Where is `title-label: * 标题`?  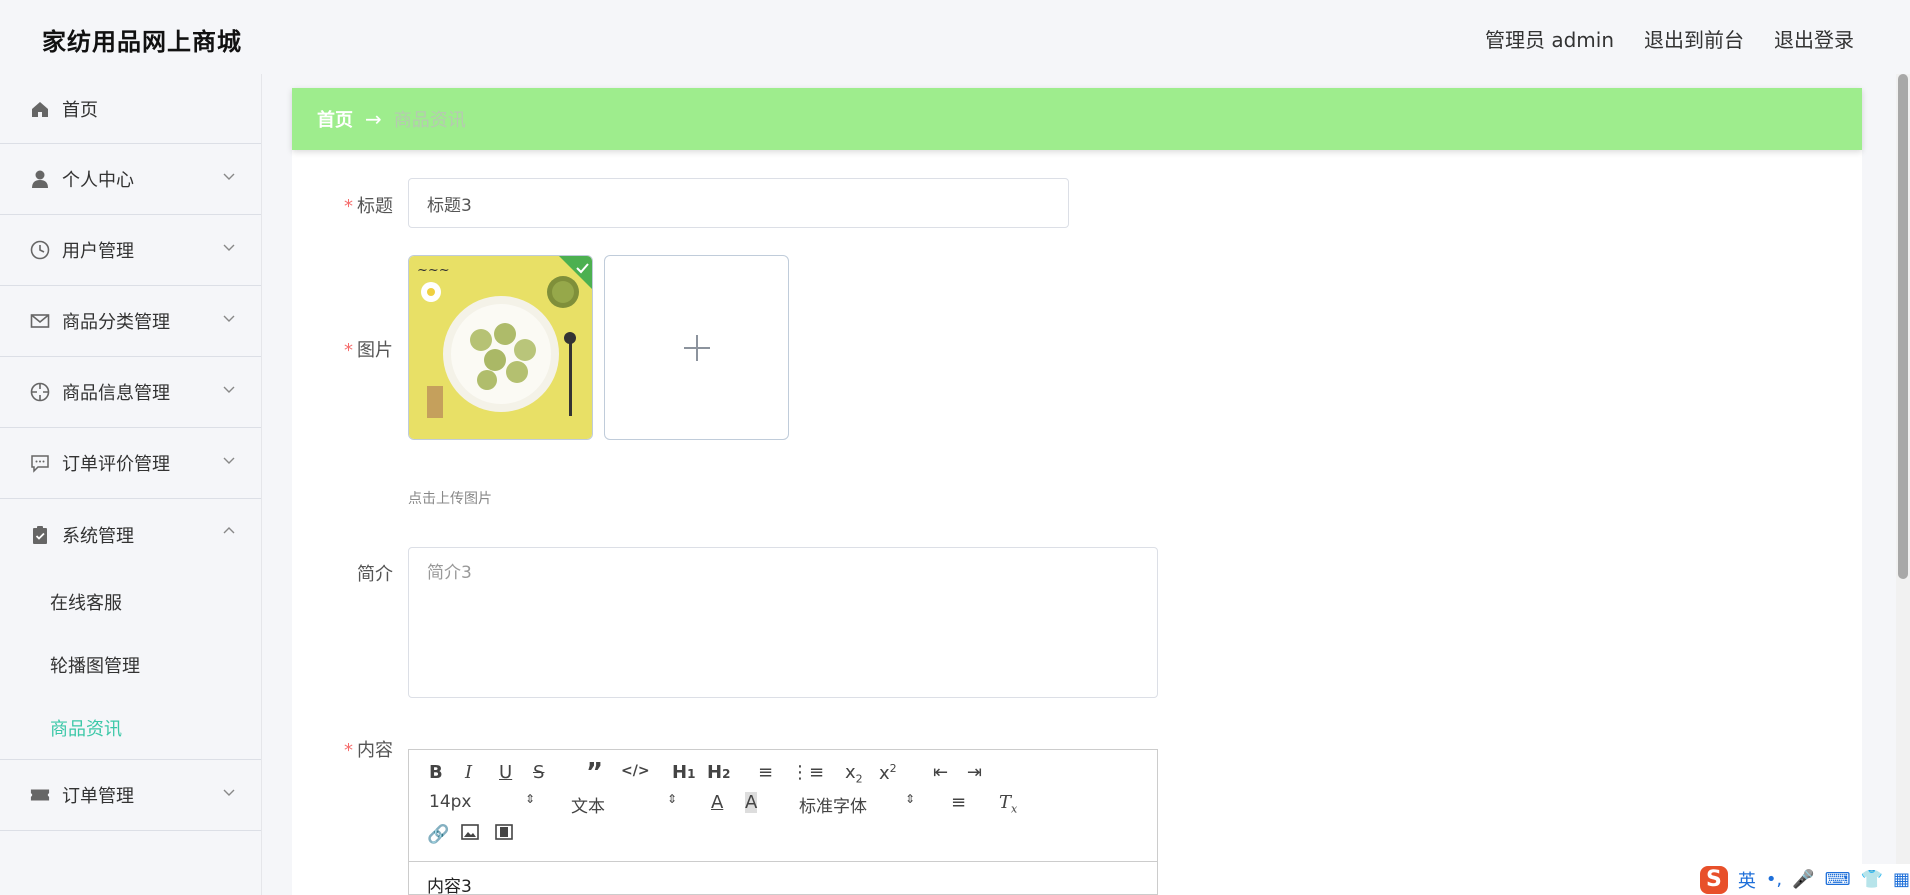
title-label: * 标题 is located at coordinates (343, 205).